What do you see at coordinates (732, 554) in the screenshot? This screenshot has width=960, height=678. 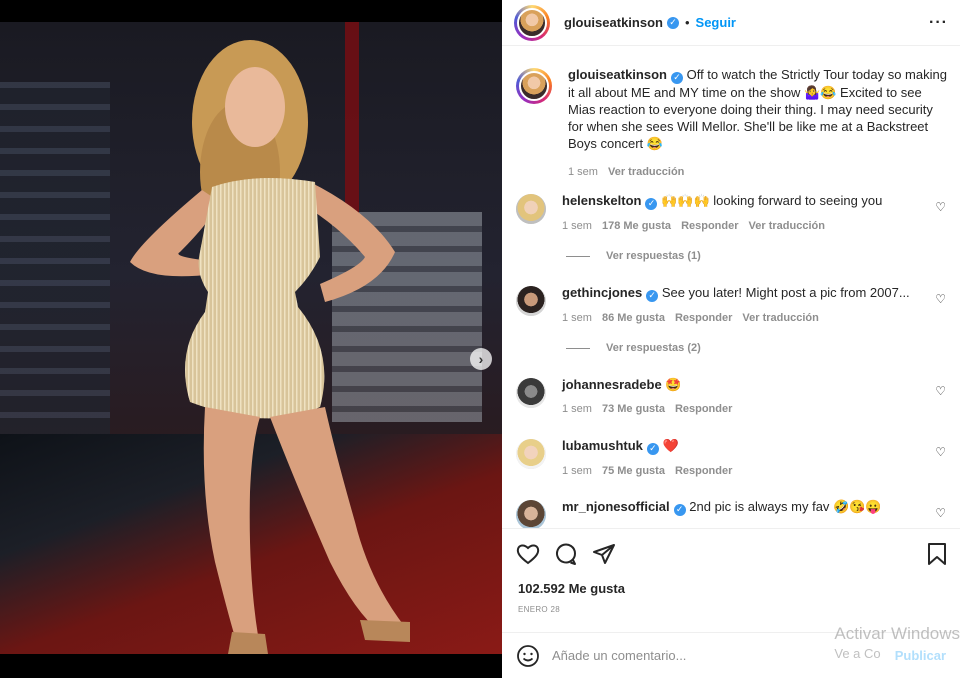 I see `action-bar` at bounding box center [732, 554].